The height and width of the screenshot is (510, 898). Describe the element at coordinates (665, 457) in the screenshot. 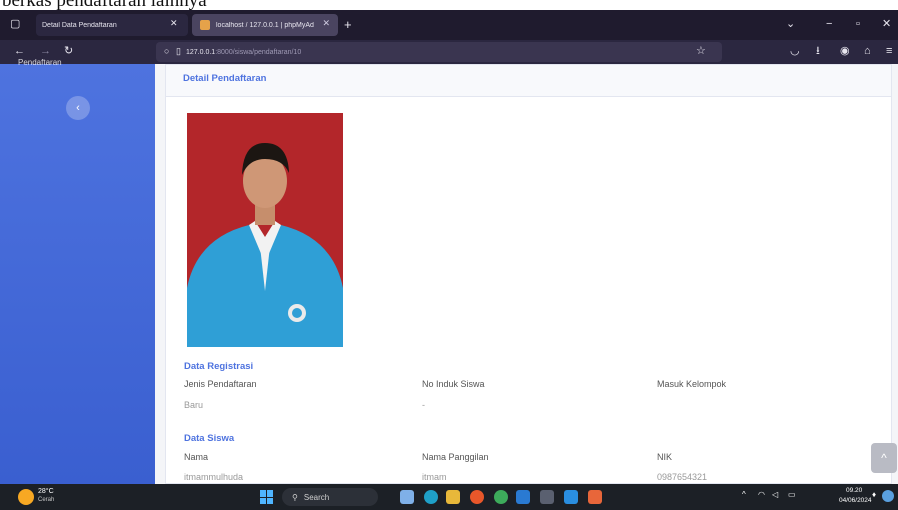

I see `label-nik: NIK` at that location.